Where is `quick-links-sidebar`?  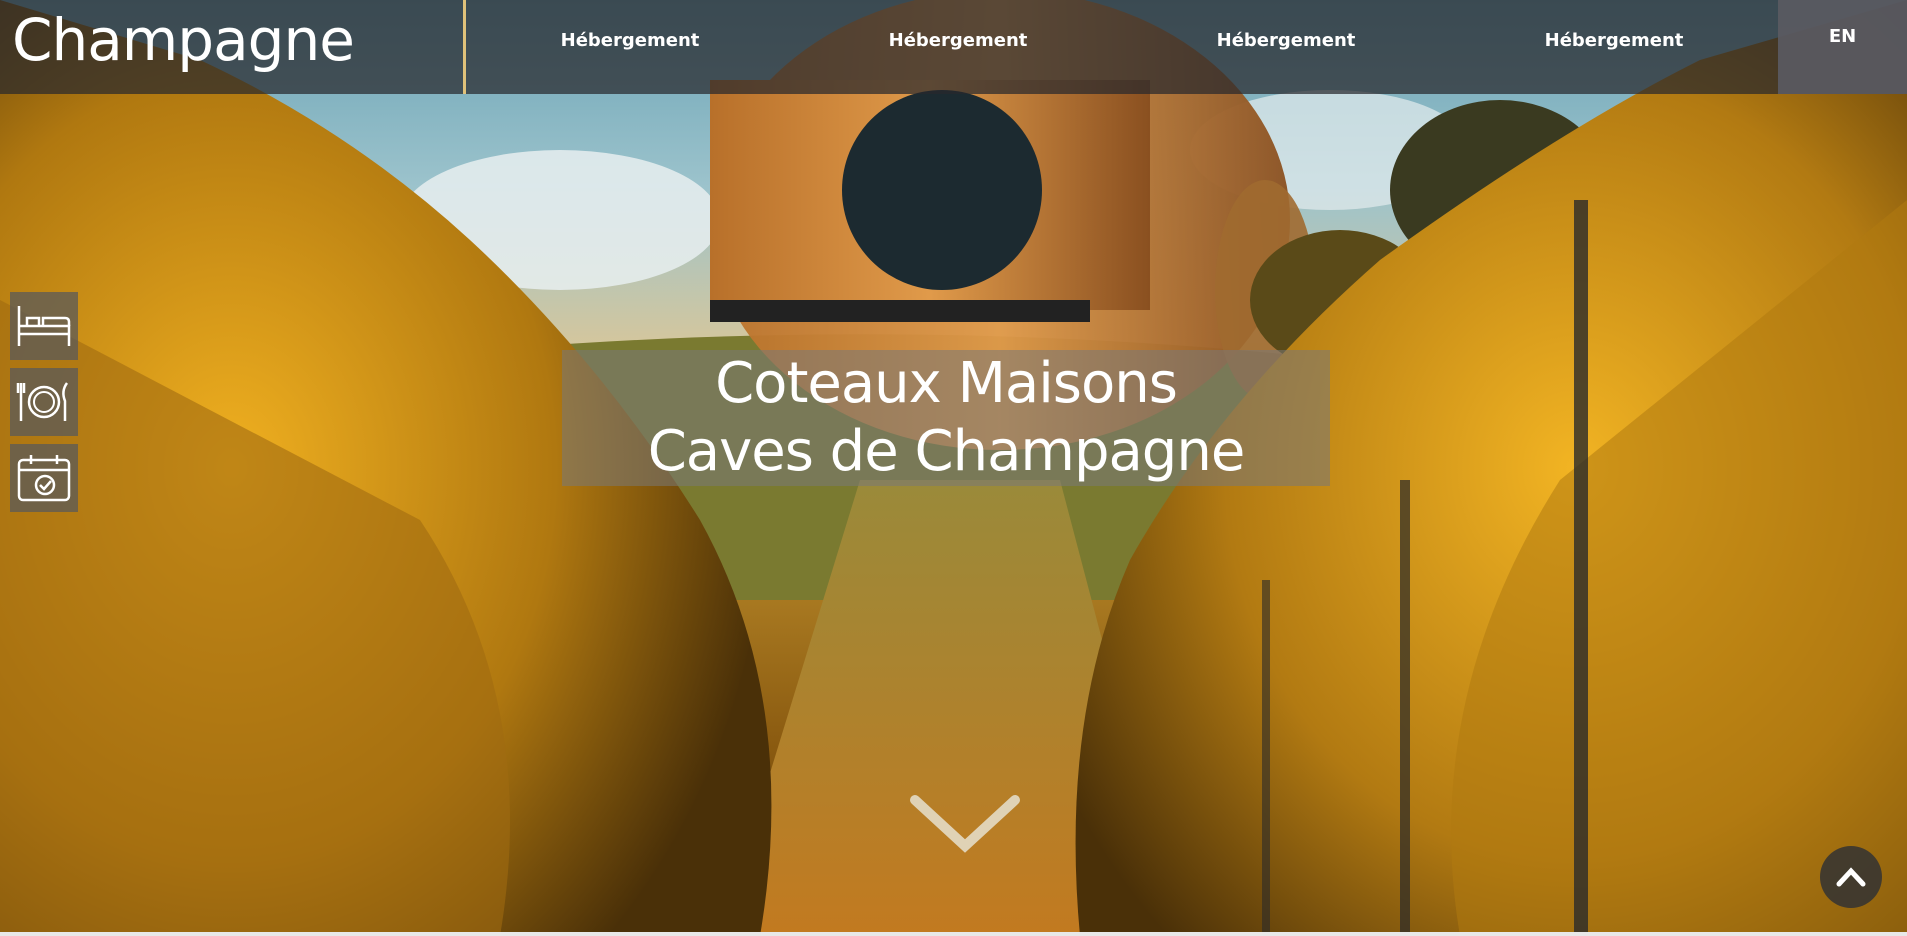
quick-links-sidebar is located at coordinates (44, 402).